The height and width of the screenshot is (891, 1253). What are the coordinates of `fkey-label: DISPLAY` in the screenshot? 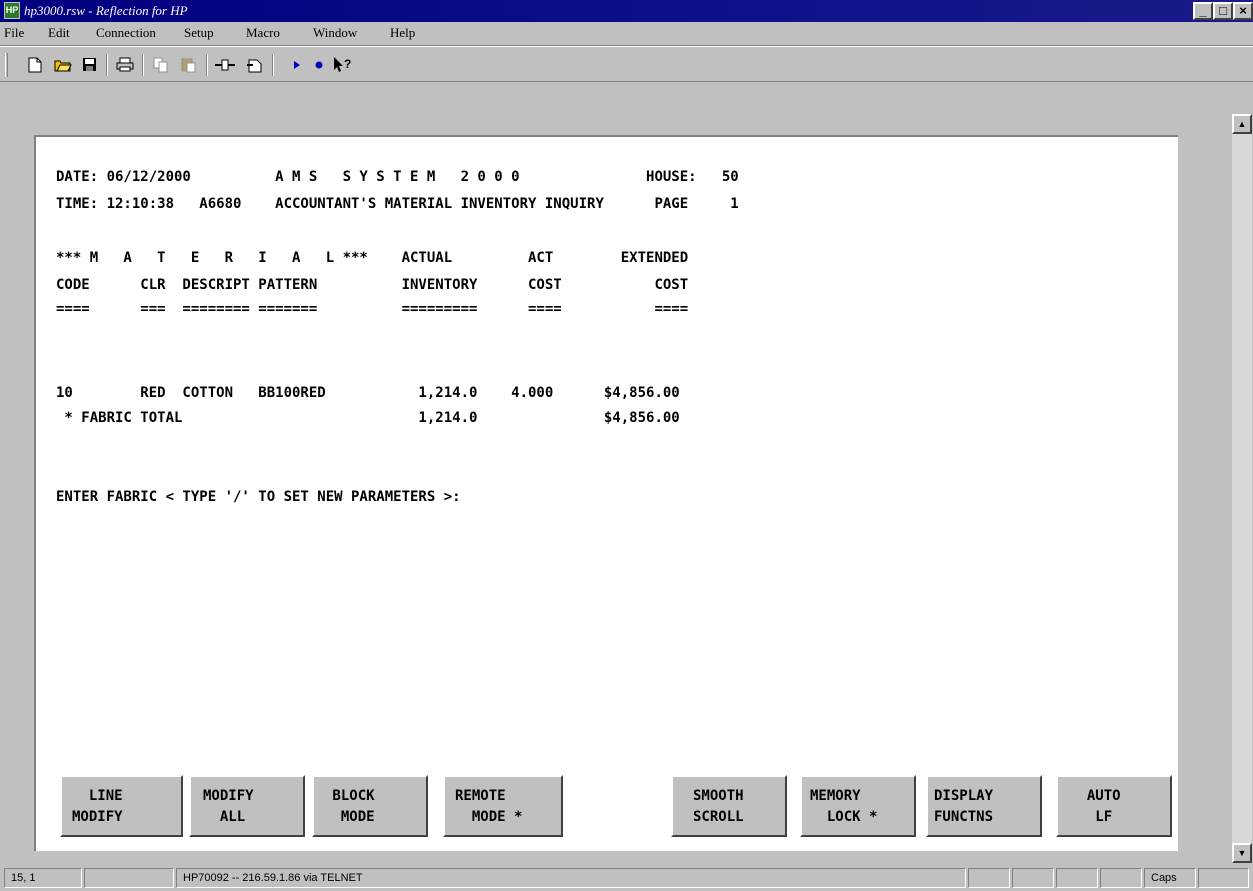 It's located at (964, 796).